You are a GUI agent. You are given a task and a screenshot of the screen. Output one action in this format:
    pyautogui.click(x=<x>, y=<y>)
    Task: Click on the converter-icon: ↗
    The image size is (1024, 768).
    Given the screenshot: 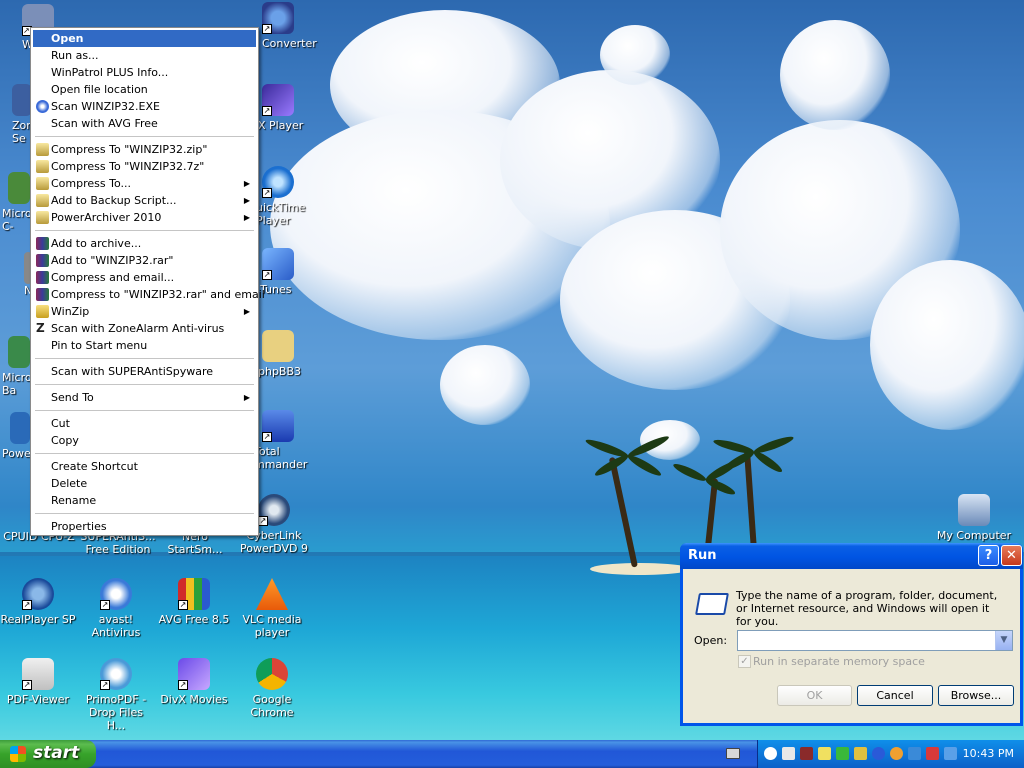 What is the action you would take?
    pyautogui.click(x=278, y=18)
    